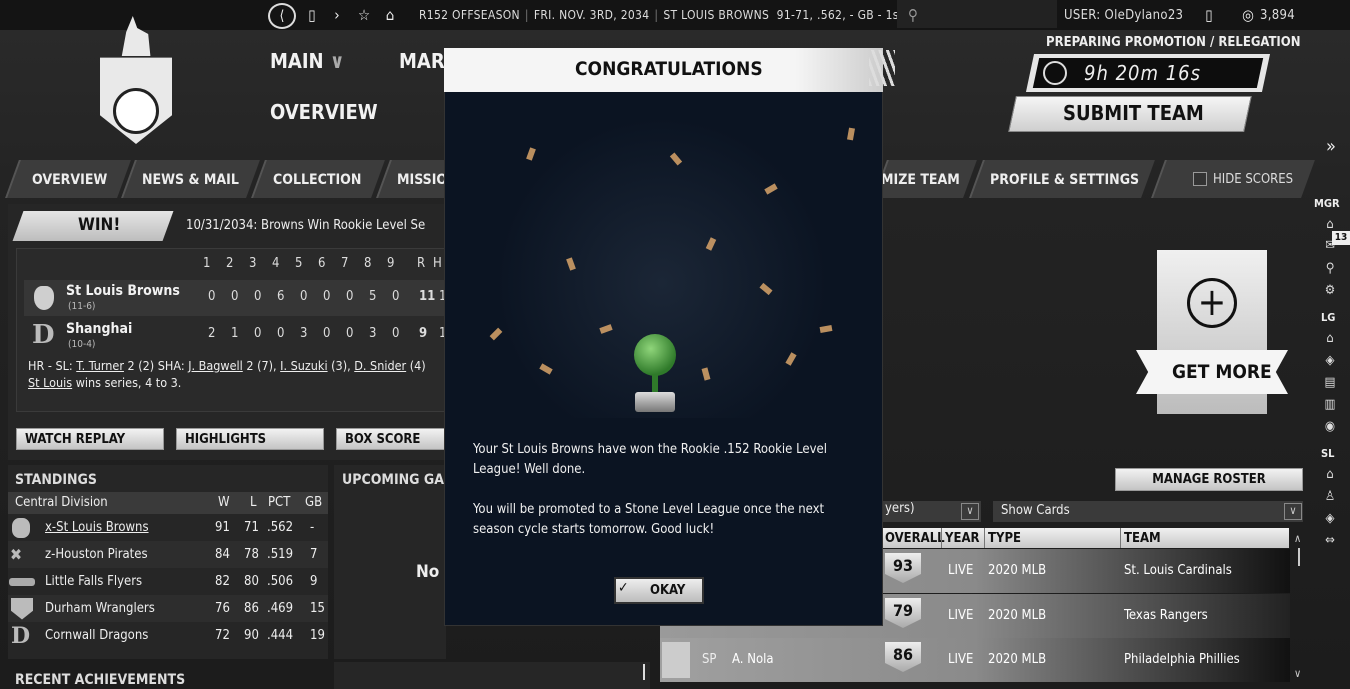 The image size is (1350, 689). What do you see at coordinates (258, 296) in the screenshot?
I see `home-inning-3: 0` at bounding box center [258, 296].